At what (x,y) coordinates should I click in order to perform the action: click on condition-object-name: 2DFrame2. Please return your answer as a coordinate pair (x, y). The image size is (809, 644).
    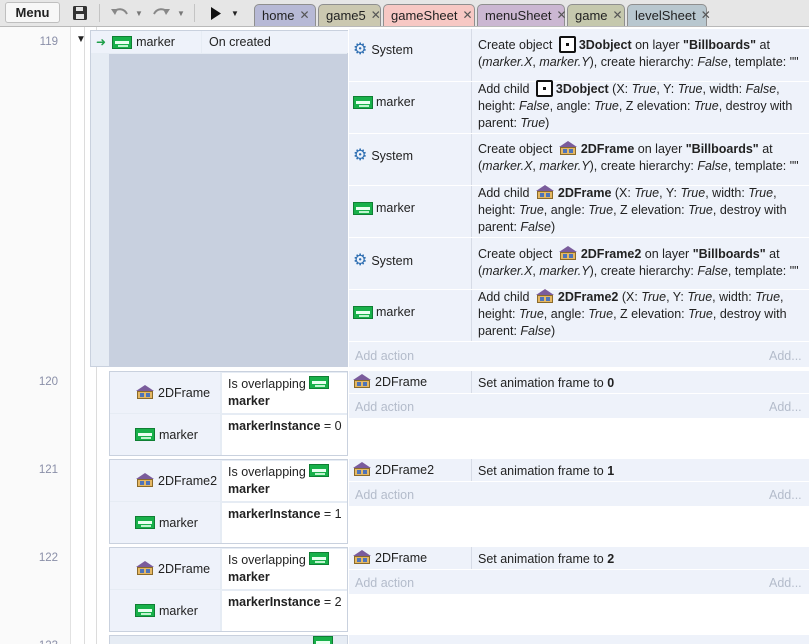
    Looking at the image, I should click on (188, 480).